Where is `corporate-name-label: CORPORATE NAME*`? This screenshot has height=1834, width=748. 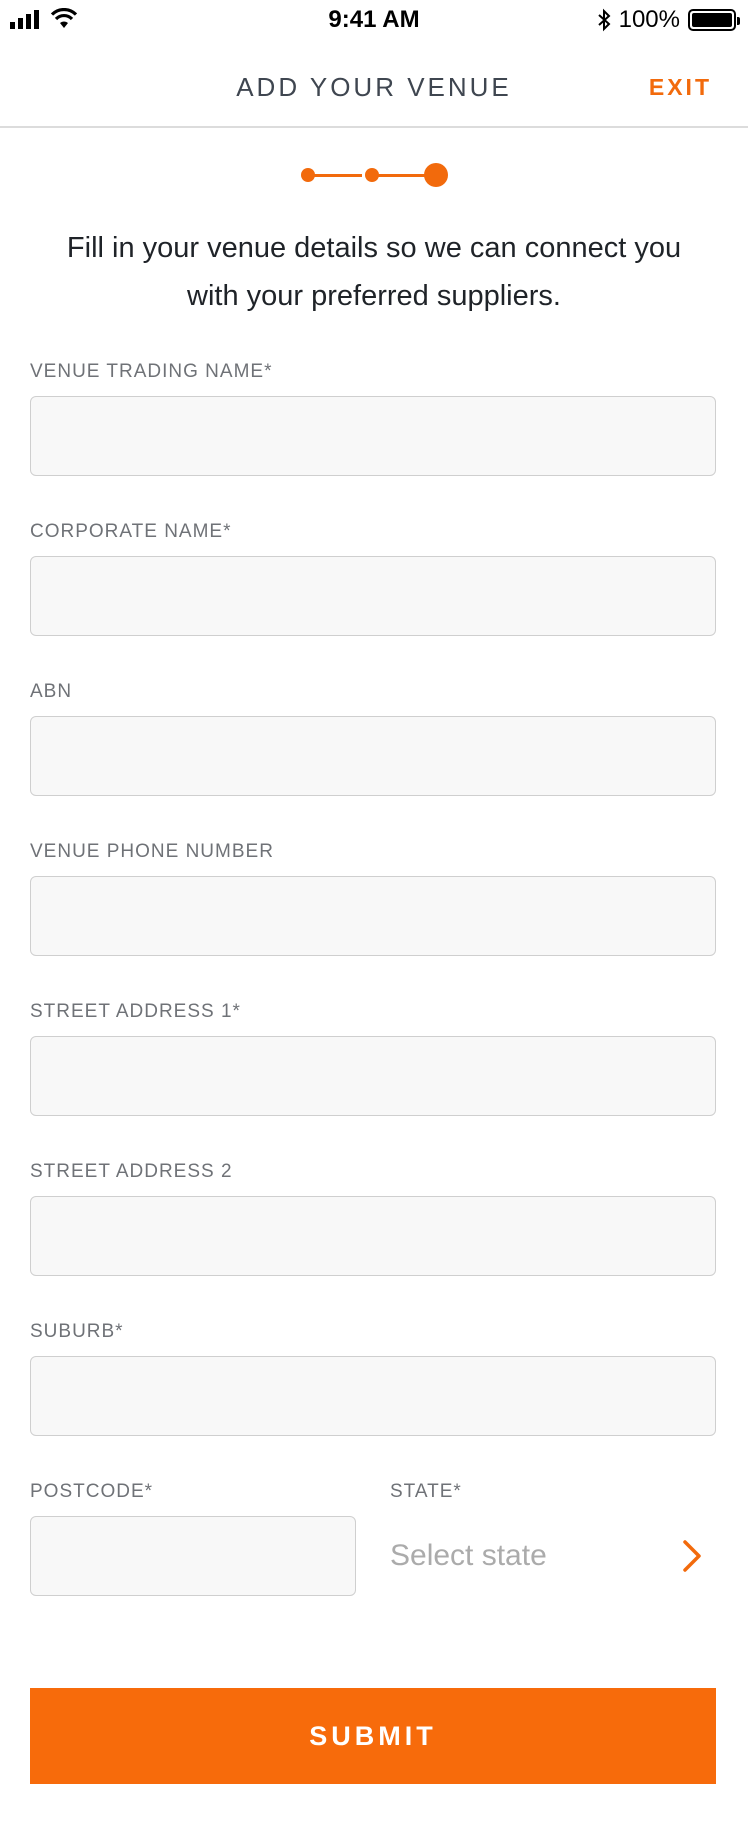
corporate-name-label: CORPORATE NAME* is located at coordinates (131, 531).